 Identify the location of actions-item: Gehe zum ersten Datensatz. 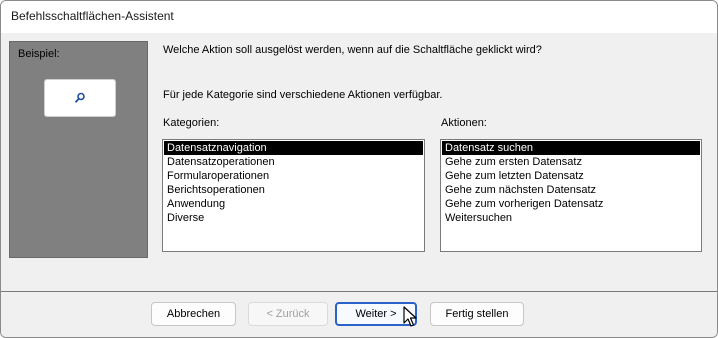
(571, 162).